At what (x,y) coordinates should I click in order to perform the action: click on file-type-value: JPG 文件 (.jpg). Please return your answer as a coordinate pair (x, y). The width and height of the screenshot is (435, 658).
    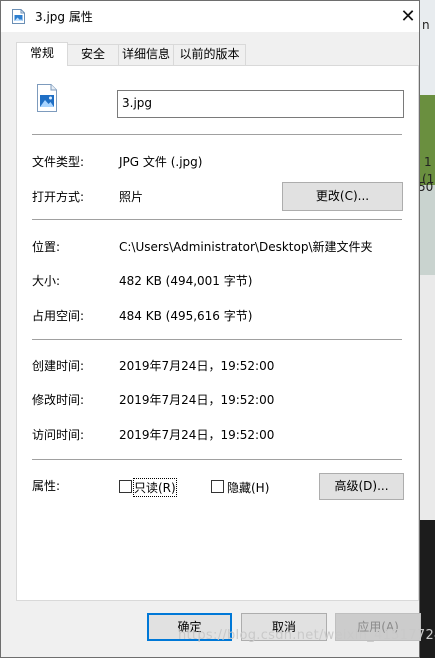
    Looking at the image, I should click on (161, 162).